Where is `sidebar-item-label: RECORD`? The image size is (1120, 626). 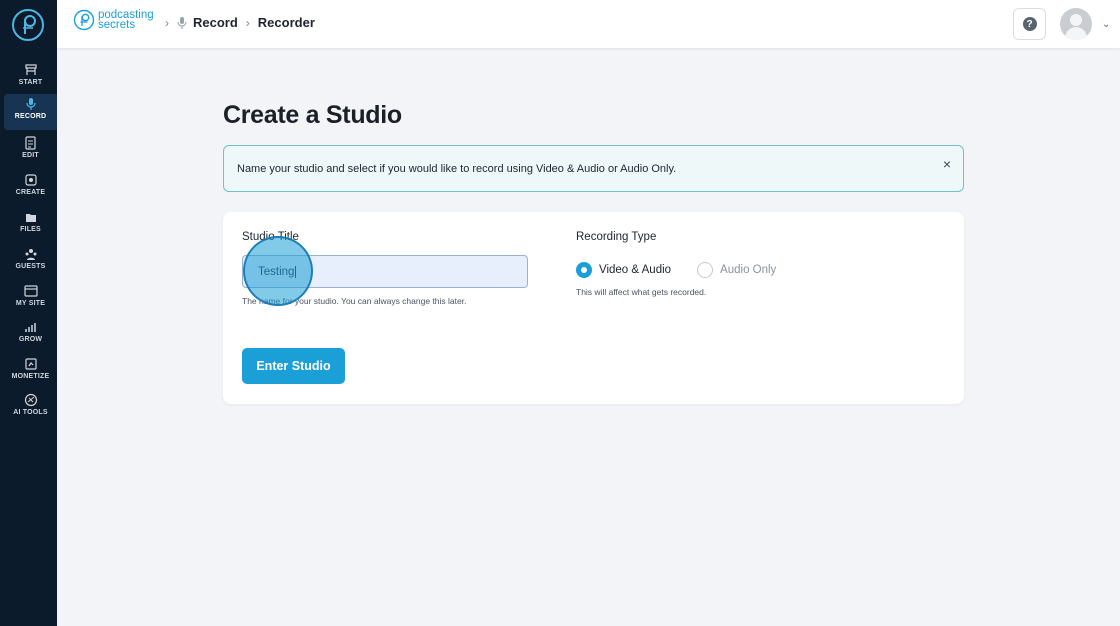
sidebar-item-label: RECORD is located at coordinates (30, 116).